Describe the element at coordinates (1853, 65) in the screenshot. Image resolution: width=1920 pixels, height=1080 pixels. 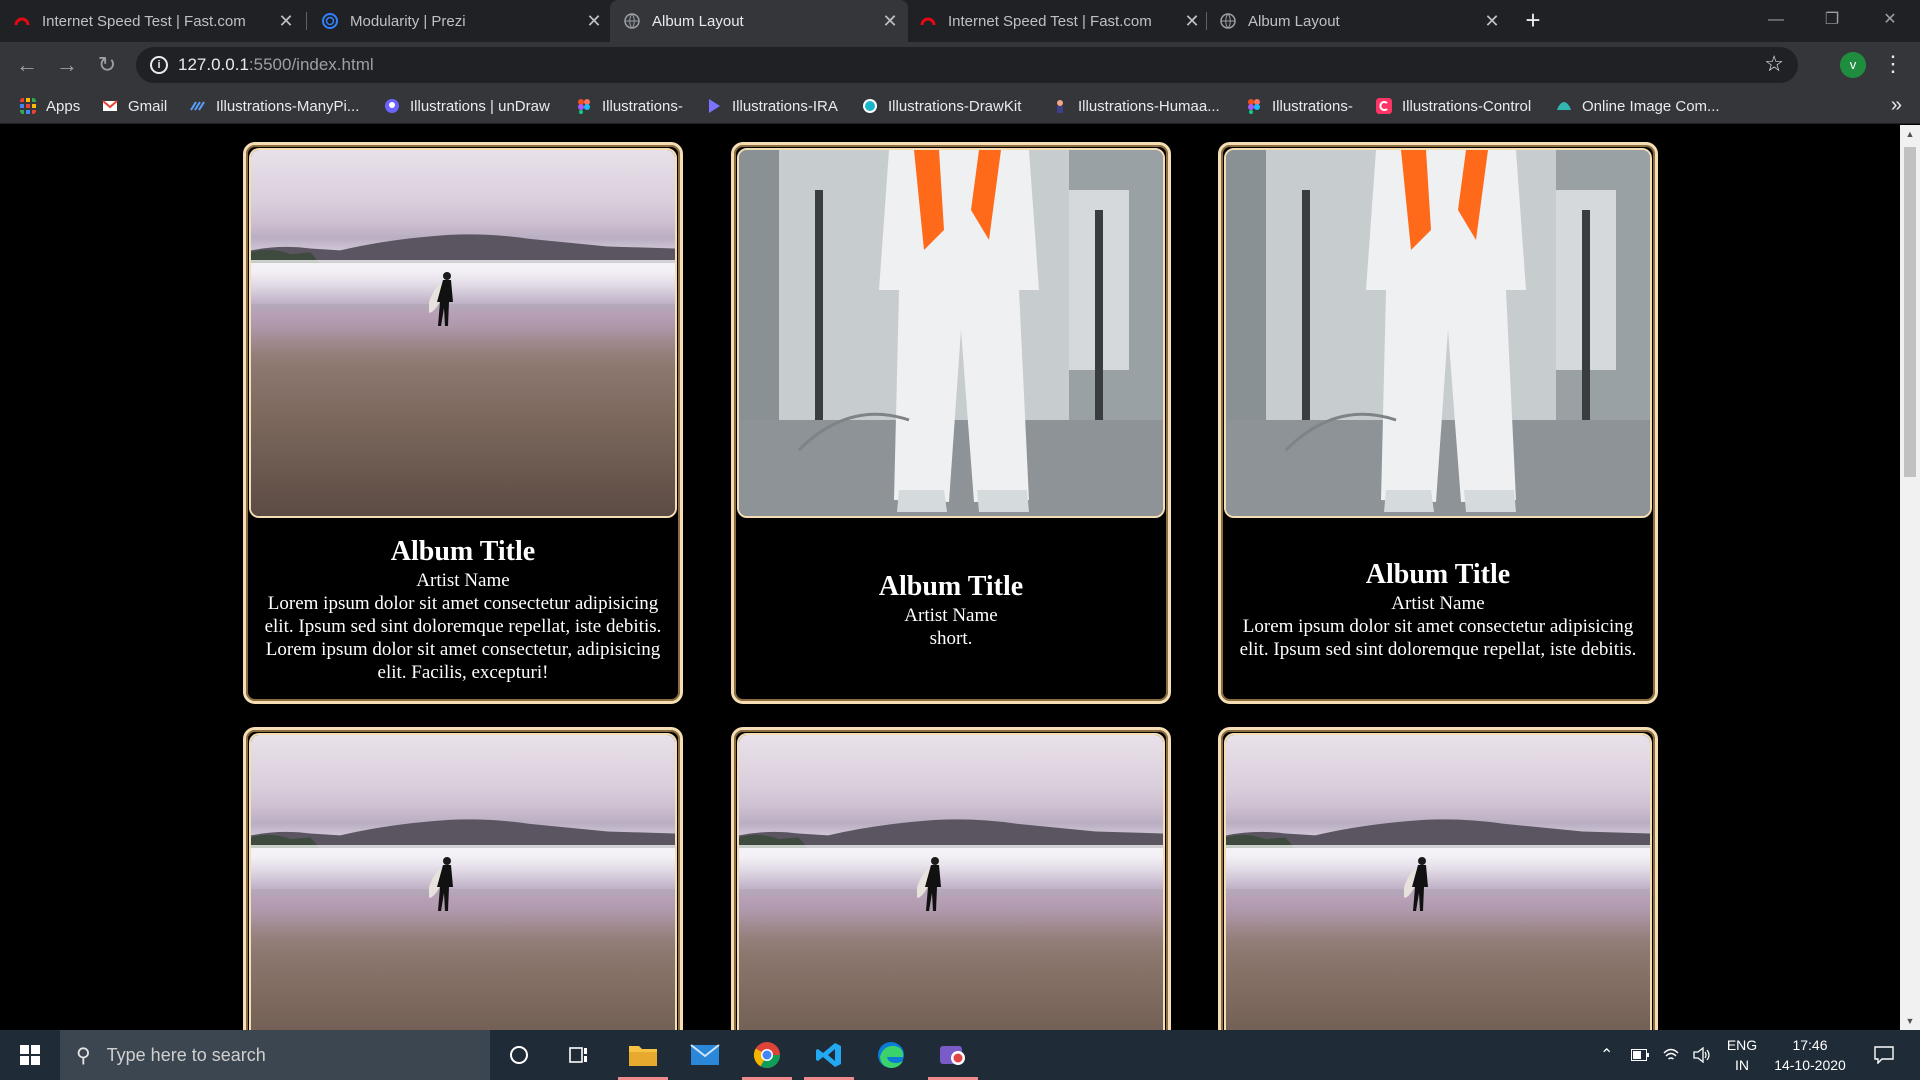
I see `profile-avatar: v` at that location.